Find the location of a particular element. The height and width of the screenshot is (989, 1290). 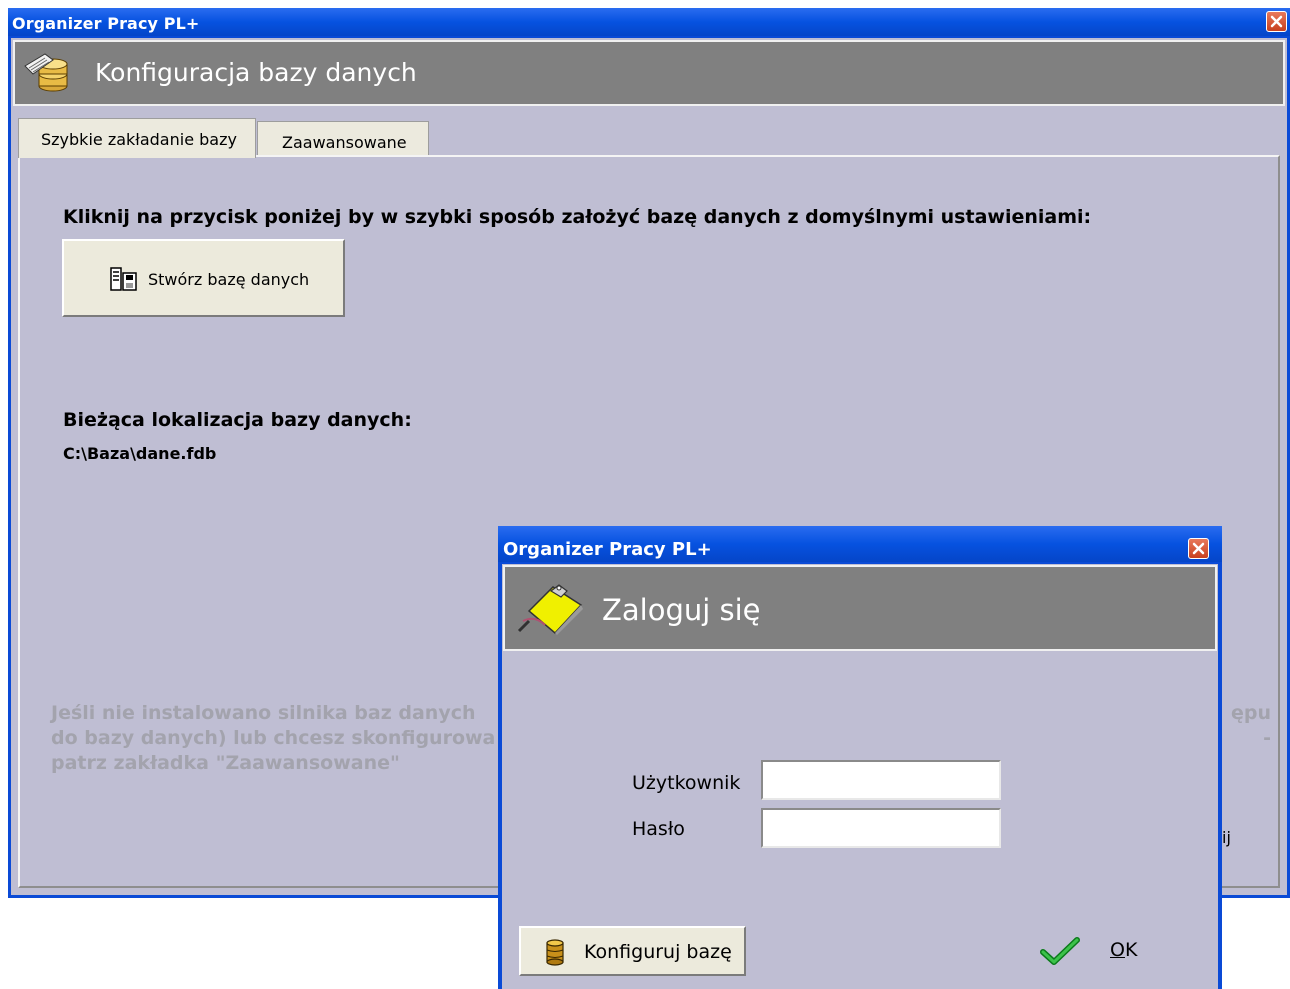

main-close-button is located at coordinates (1276, 21).